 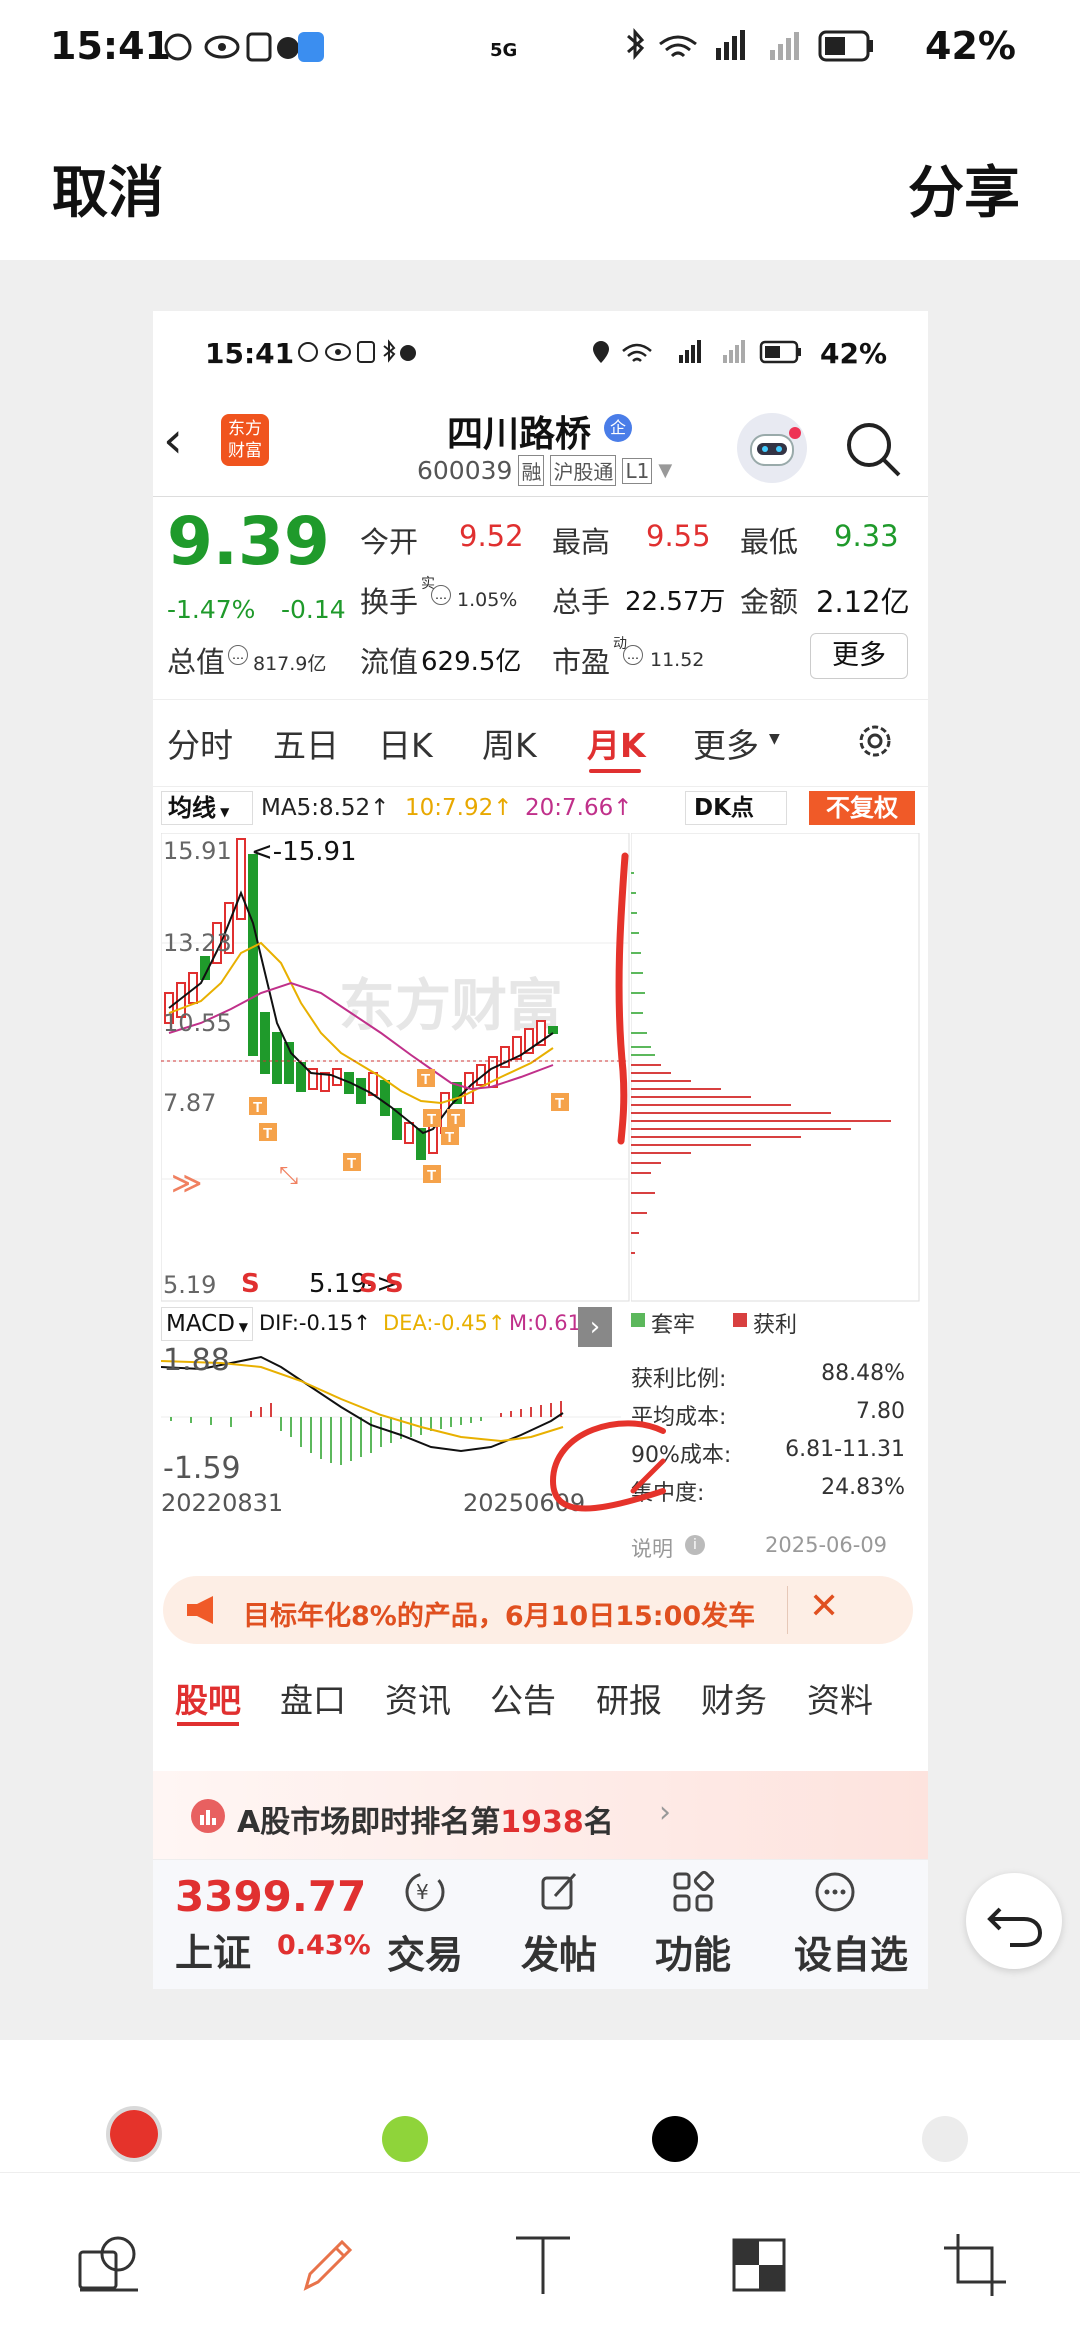 I want to click on tab-guba: 股吧, so click(x=208, y=1698).